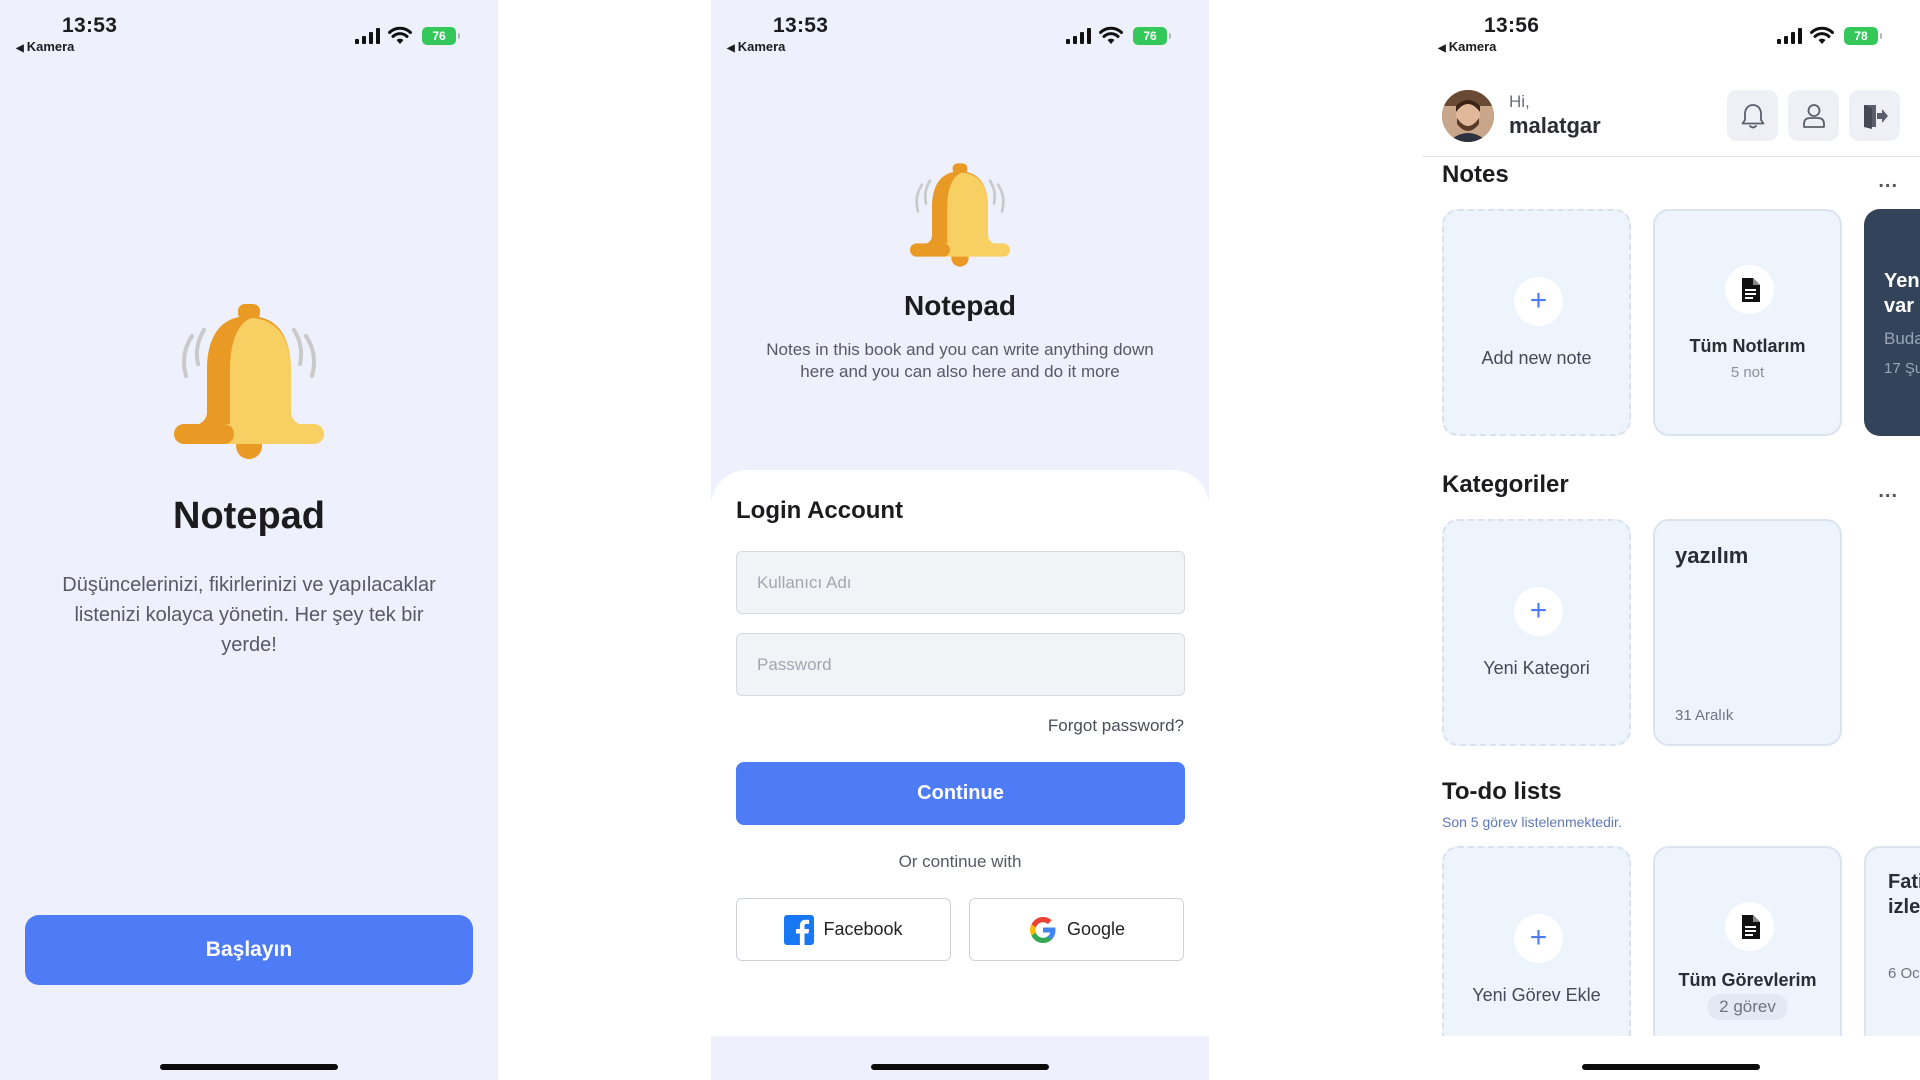 Image resolution: width=1920 pixels, height=1080 pixels. I want to click on or-continue-text: Or continue with, so click(960, 861).